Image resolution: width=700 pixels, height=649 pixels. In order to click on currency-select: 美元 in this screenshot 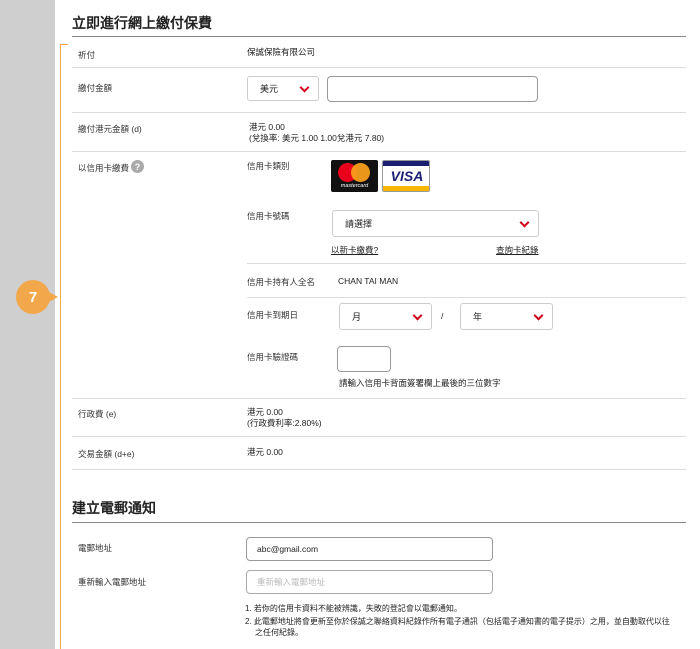, I will do `click(283, 88)`.